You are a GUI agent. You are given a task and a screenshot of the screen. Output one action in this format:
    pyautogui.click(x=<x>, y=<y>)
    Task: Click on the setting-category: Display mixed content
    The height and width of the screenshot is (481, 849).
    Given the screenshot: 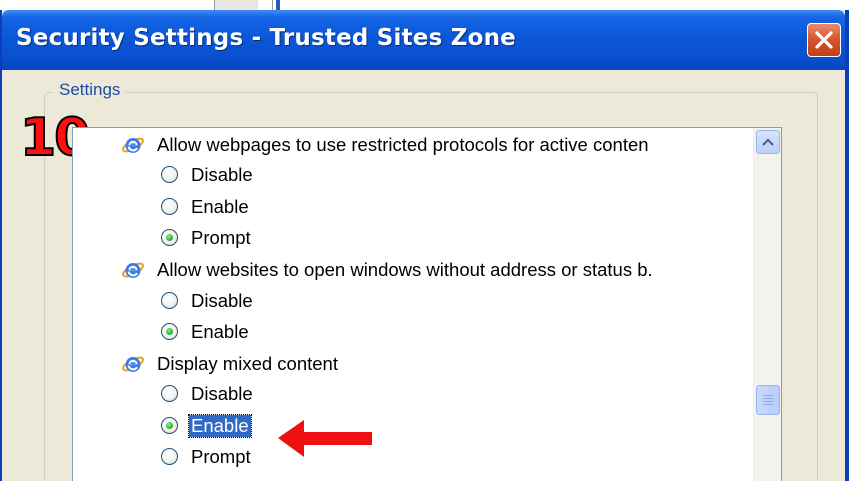 What is the action you would take?
    pyautogui.click(x=451, y=364)
    